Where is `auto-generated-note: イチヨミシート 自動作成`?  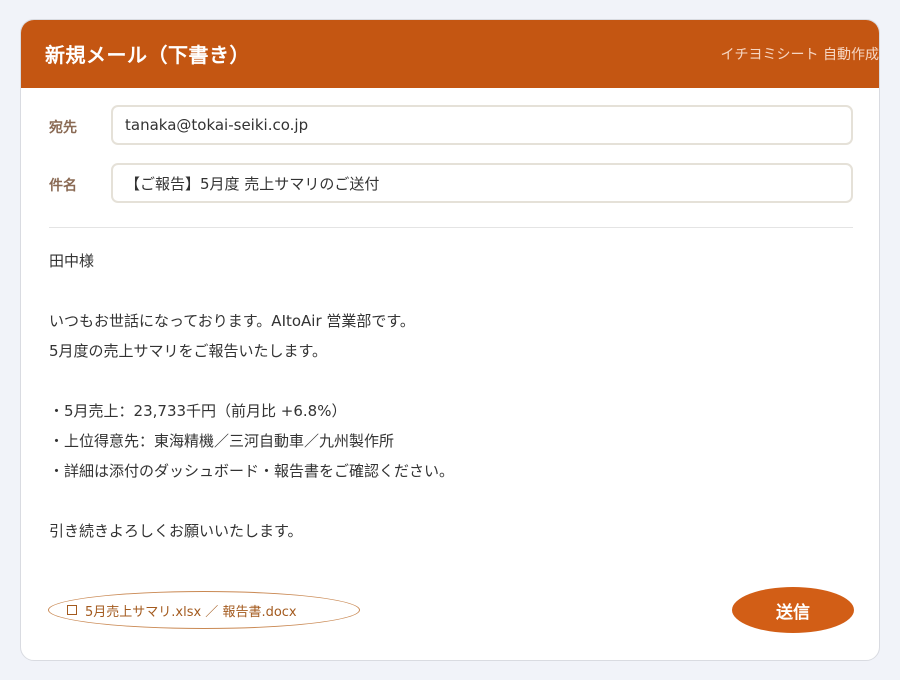 auto-generated-note: イチヨミシート 自動作成 is located at coordinates (799, 55).